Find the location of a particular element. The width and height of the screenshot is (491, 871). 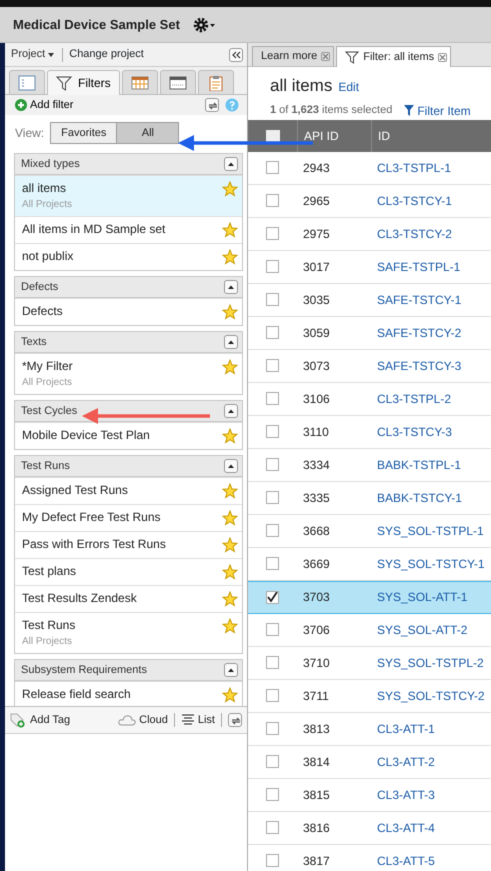

column-header: ID is located at coordinates (431, 136).